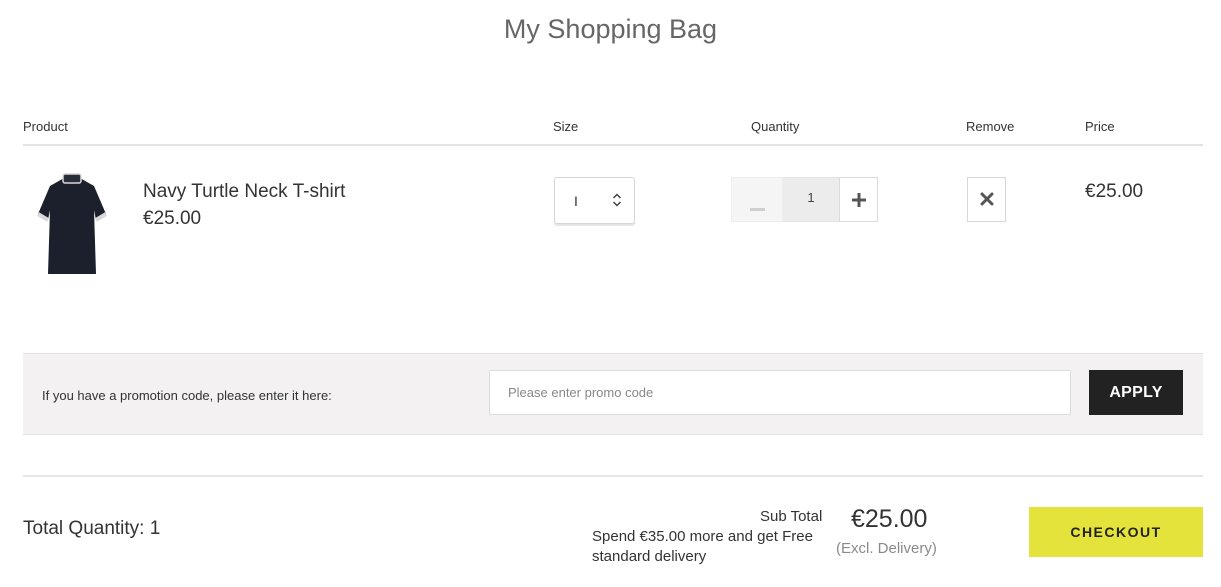 The height and width of the screenshot is (587, 1221). I want to click on excl-delivery-note: (Excl. Delivery), so click(886, 548).